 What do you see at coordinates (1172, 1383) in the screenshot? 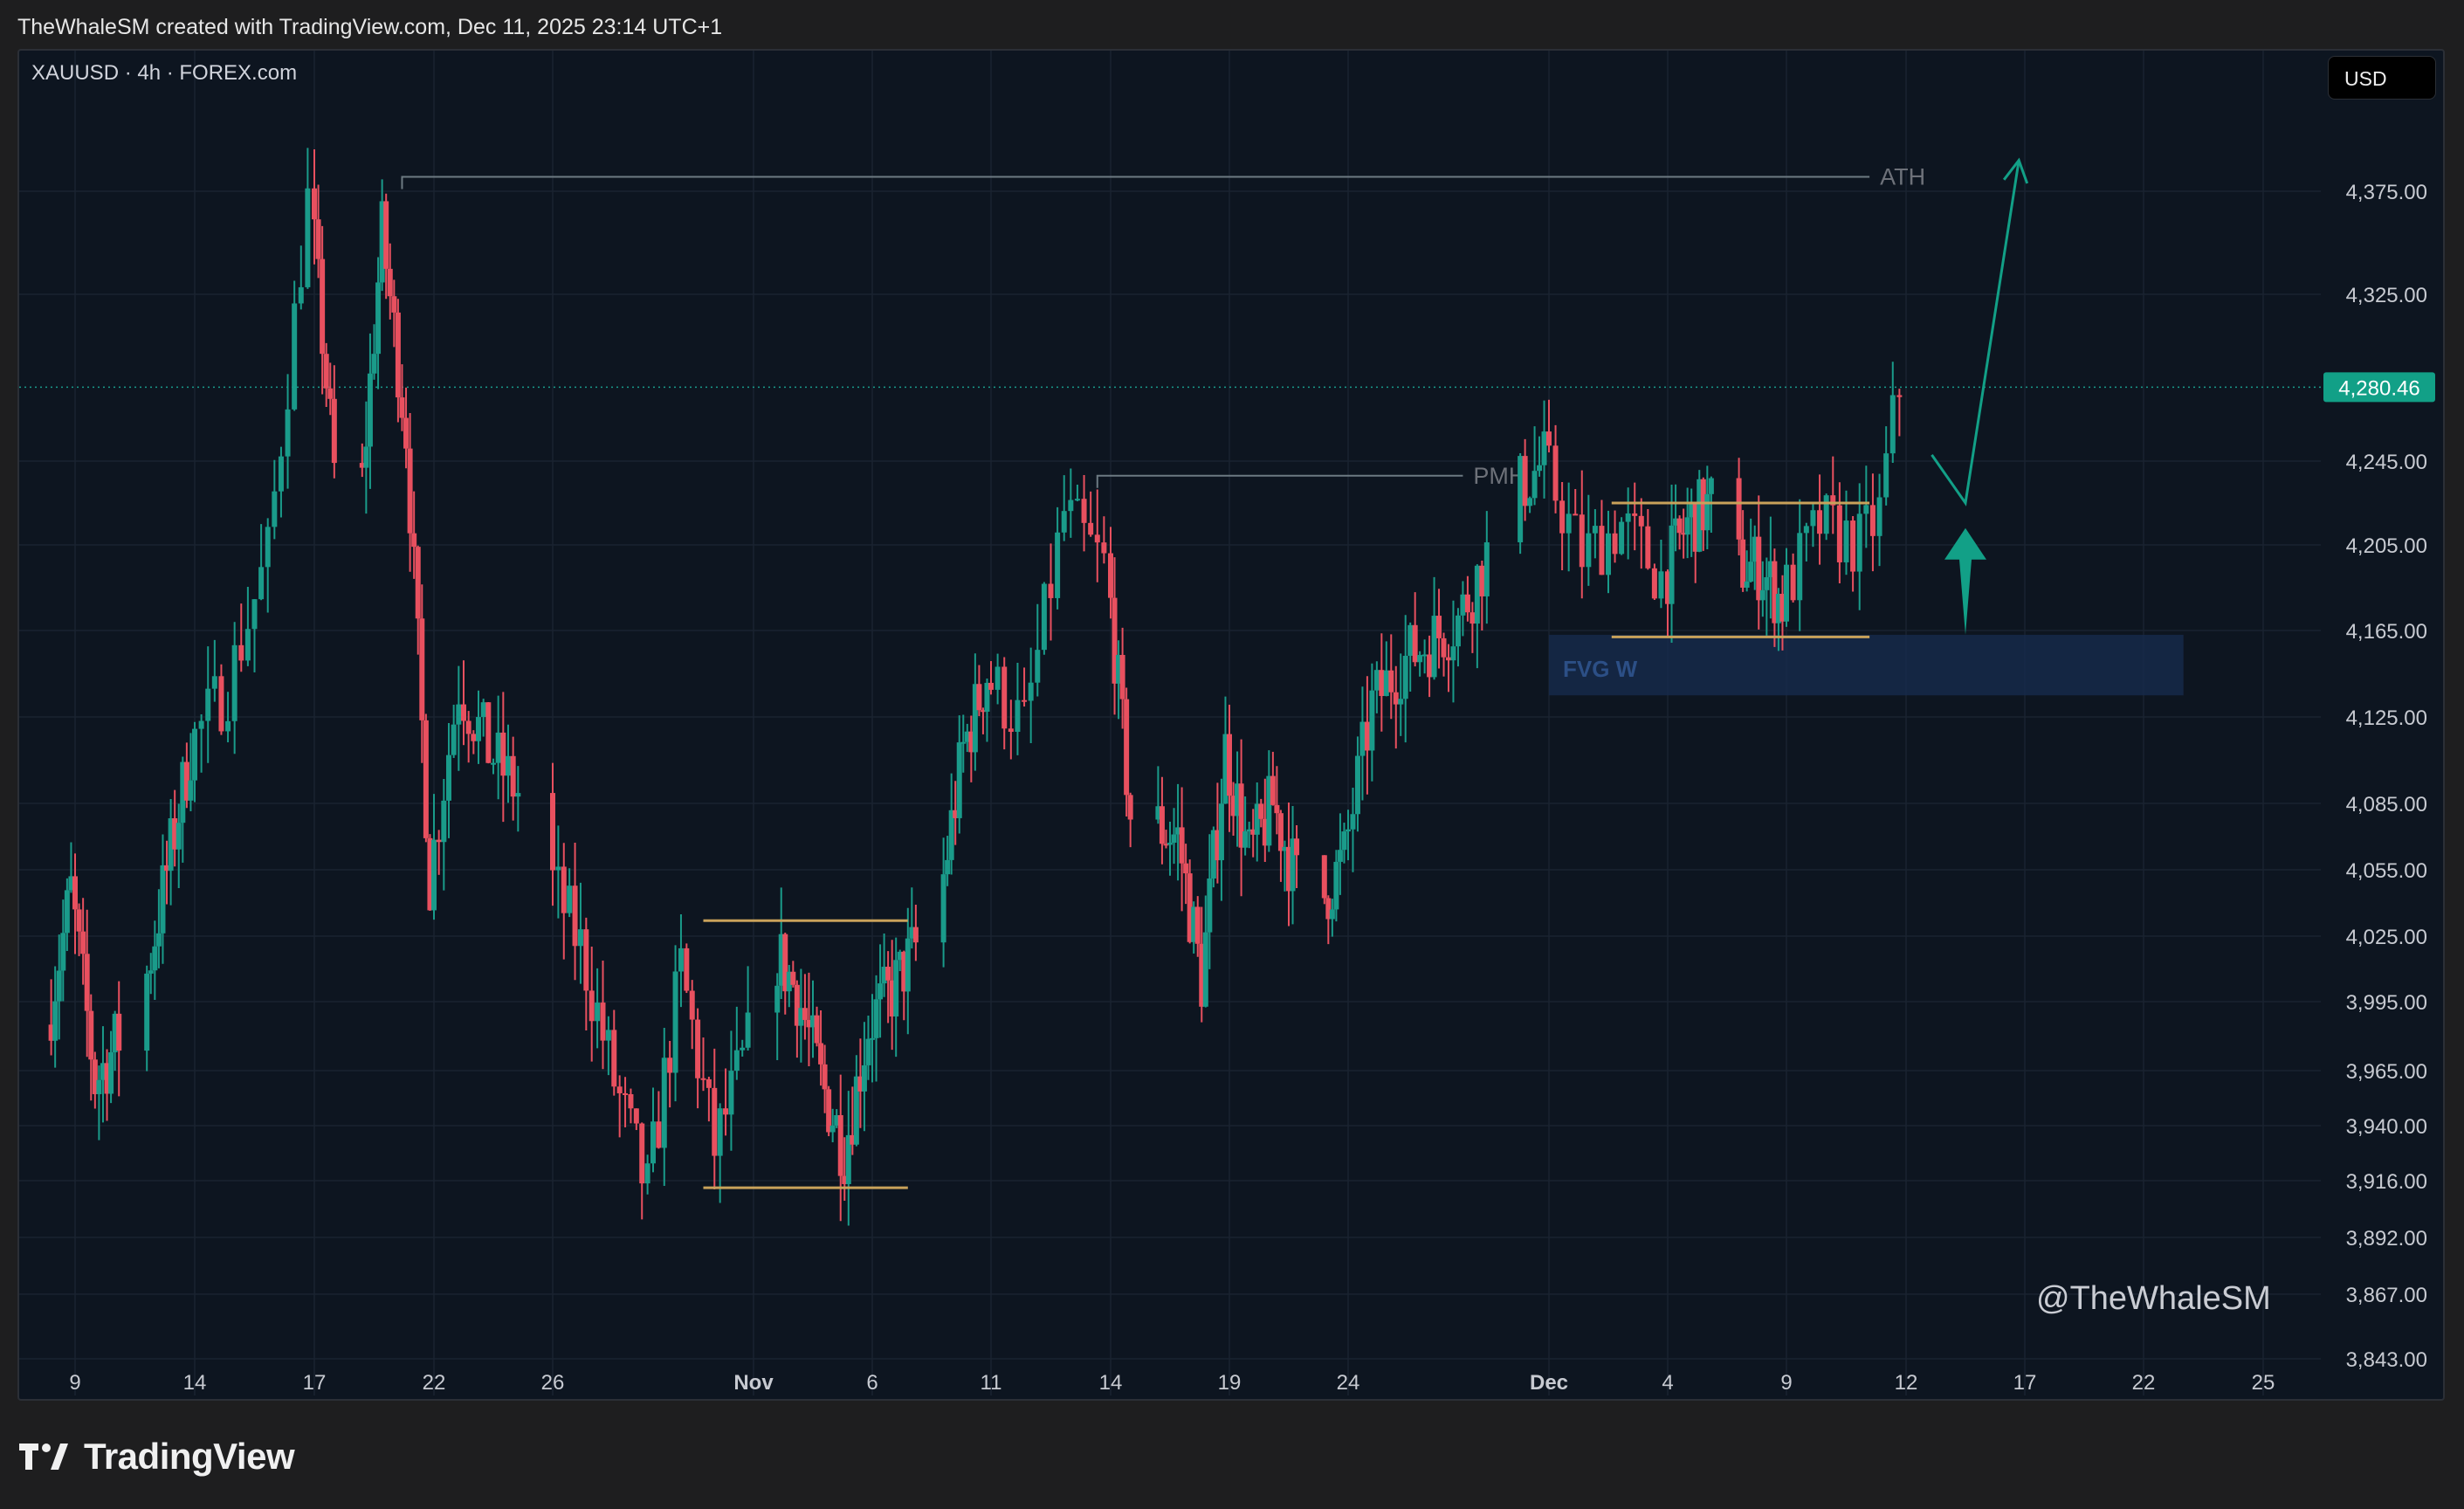
I see `time-axis: 9 14 17 22 26 Nov 6 11 14 19 24 Dec 4 9 12 17 22 25` at bounding box center [1172, 1383].